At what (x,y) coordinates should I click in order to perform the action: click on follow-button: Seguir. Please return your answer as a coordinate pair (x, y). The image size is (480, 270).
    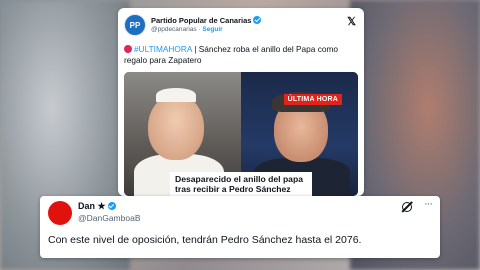
    Looking at the image, I should click on (212, 29).